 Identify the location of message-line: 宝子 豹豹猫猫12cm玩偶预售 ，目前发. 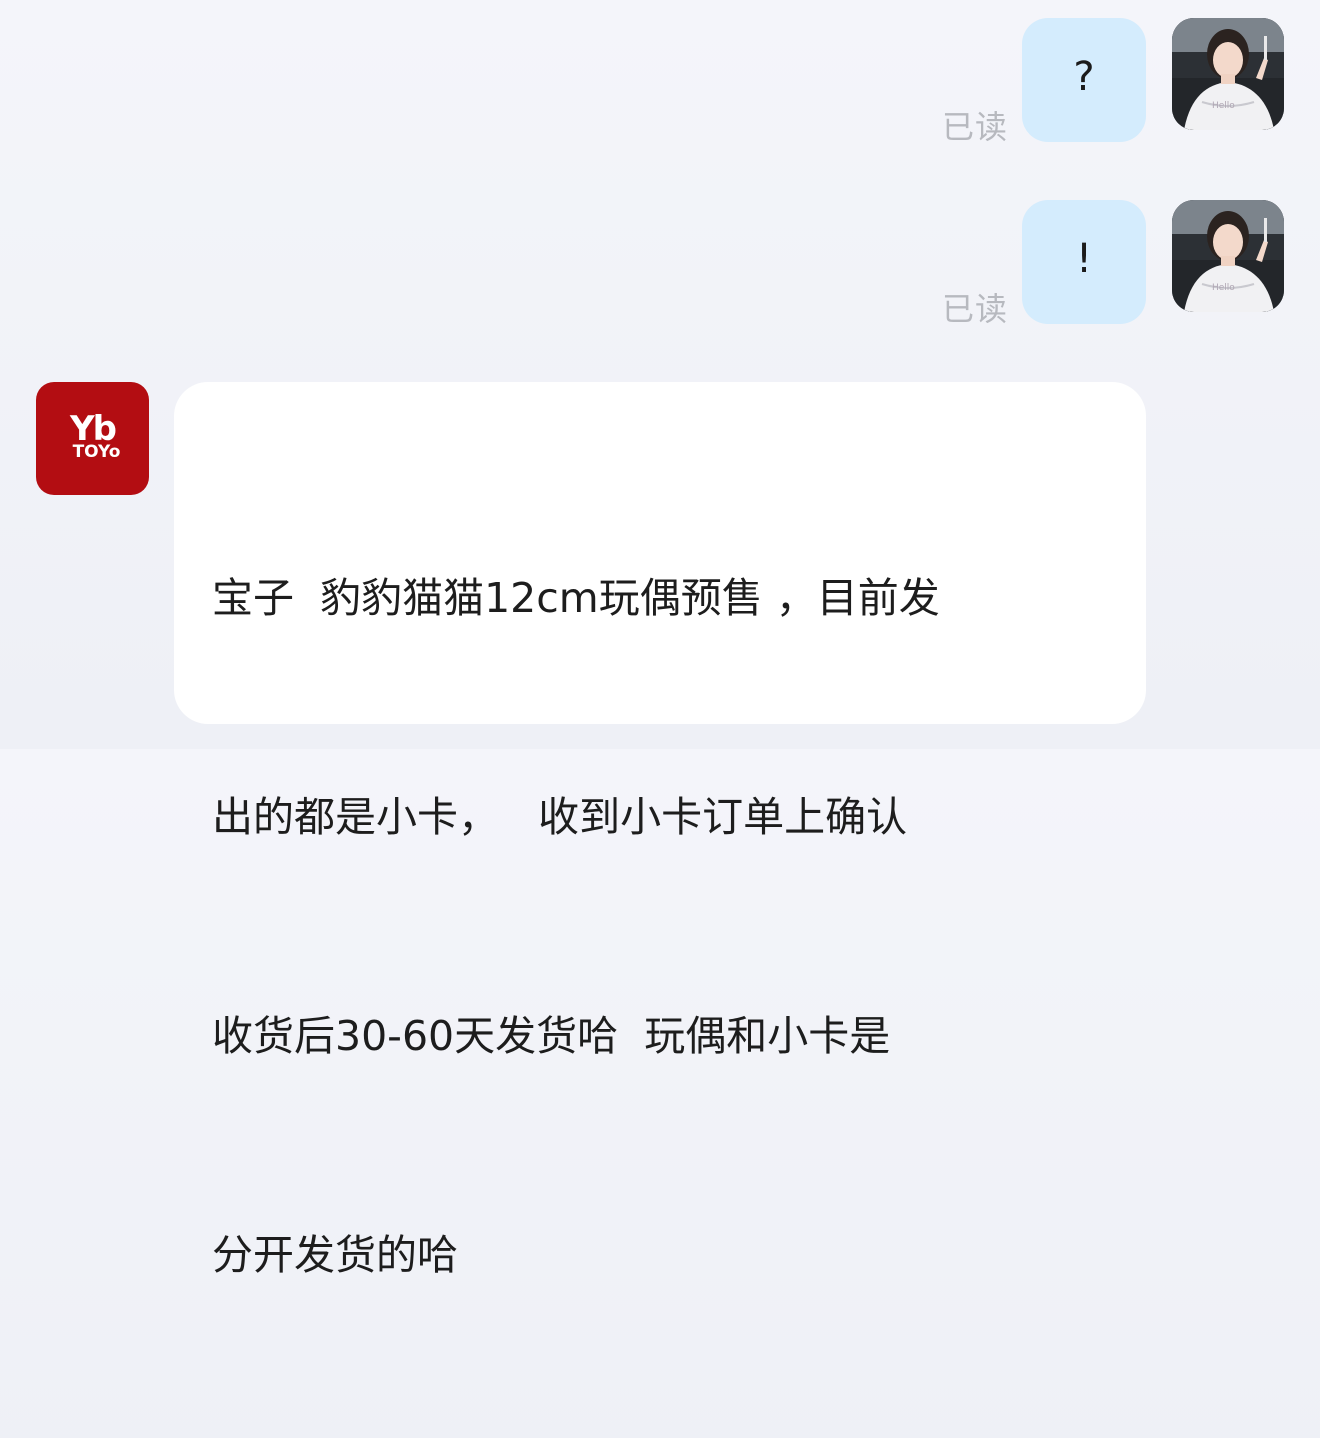
(576, 598).